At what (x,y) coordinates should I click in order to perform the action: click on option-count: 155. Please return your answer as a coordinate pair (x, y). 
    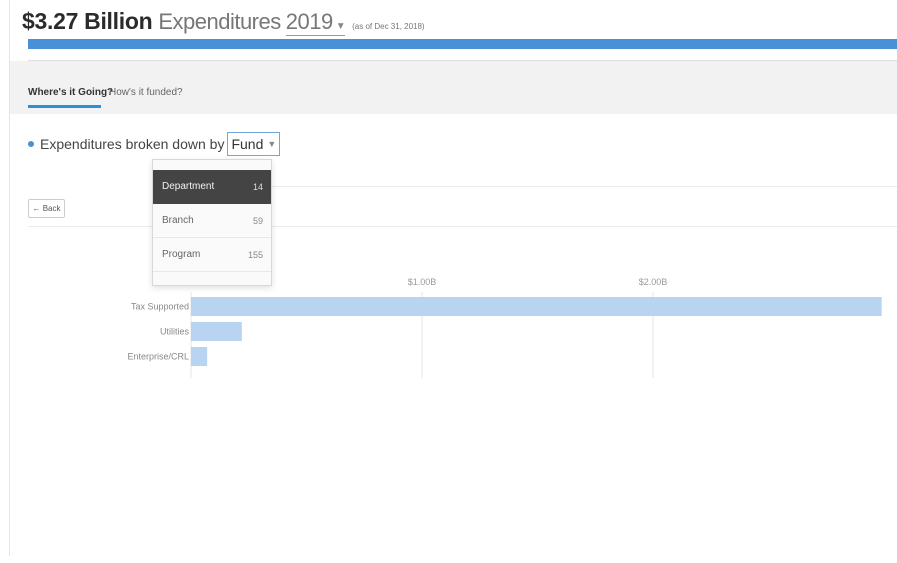
    Looking at the image, I should click on (255, 254).